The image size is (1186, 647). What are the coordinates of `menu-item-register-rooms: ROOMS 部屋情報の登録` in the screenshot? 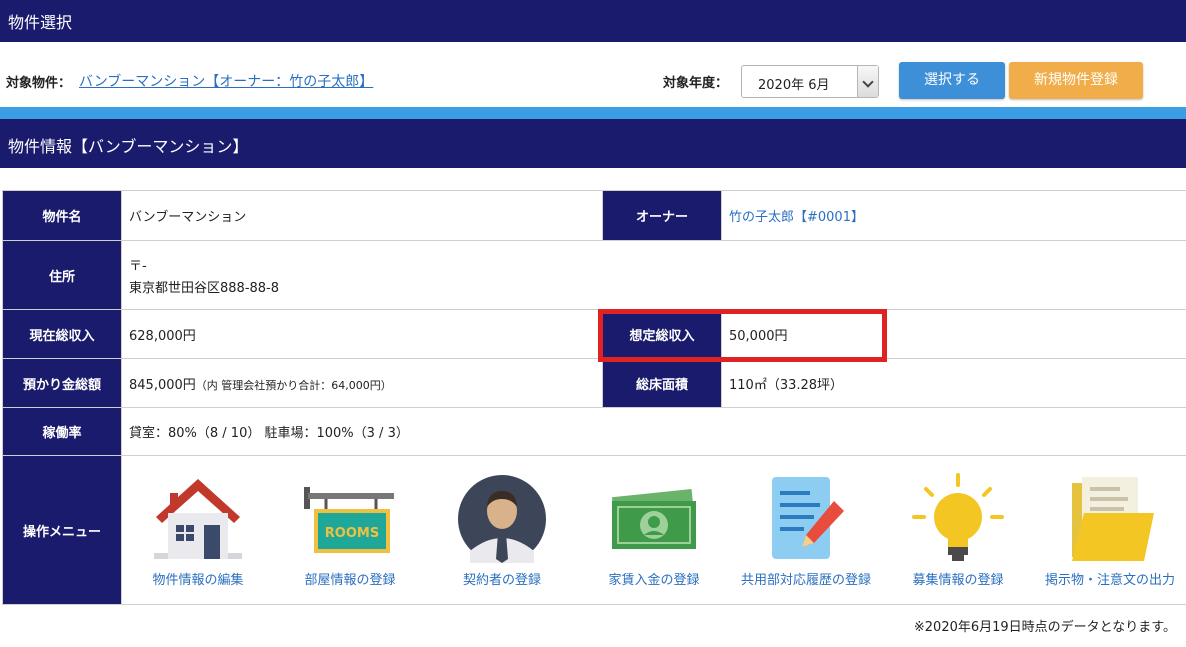 It's located at (350, 530).